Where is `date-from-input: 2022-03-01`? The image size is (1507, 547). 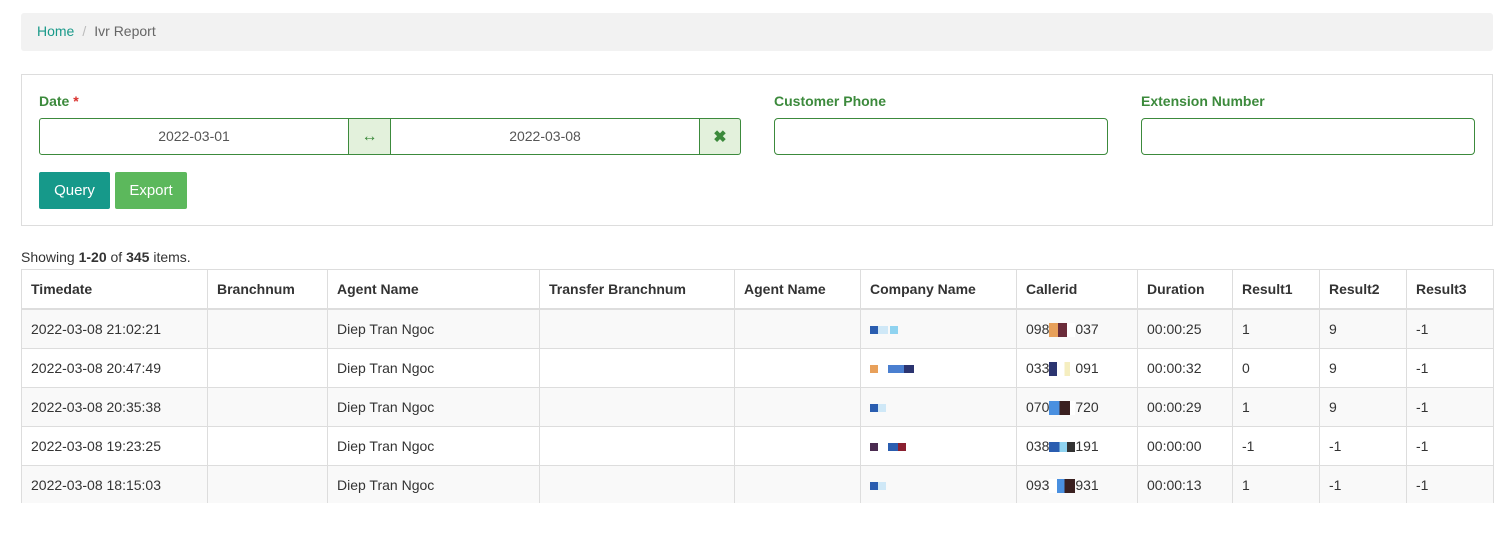
date-from-input: 2022-03-01 is located at coordinates (194, 136).